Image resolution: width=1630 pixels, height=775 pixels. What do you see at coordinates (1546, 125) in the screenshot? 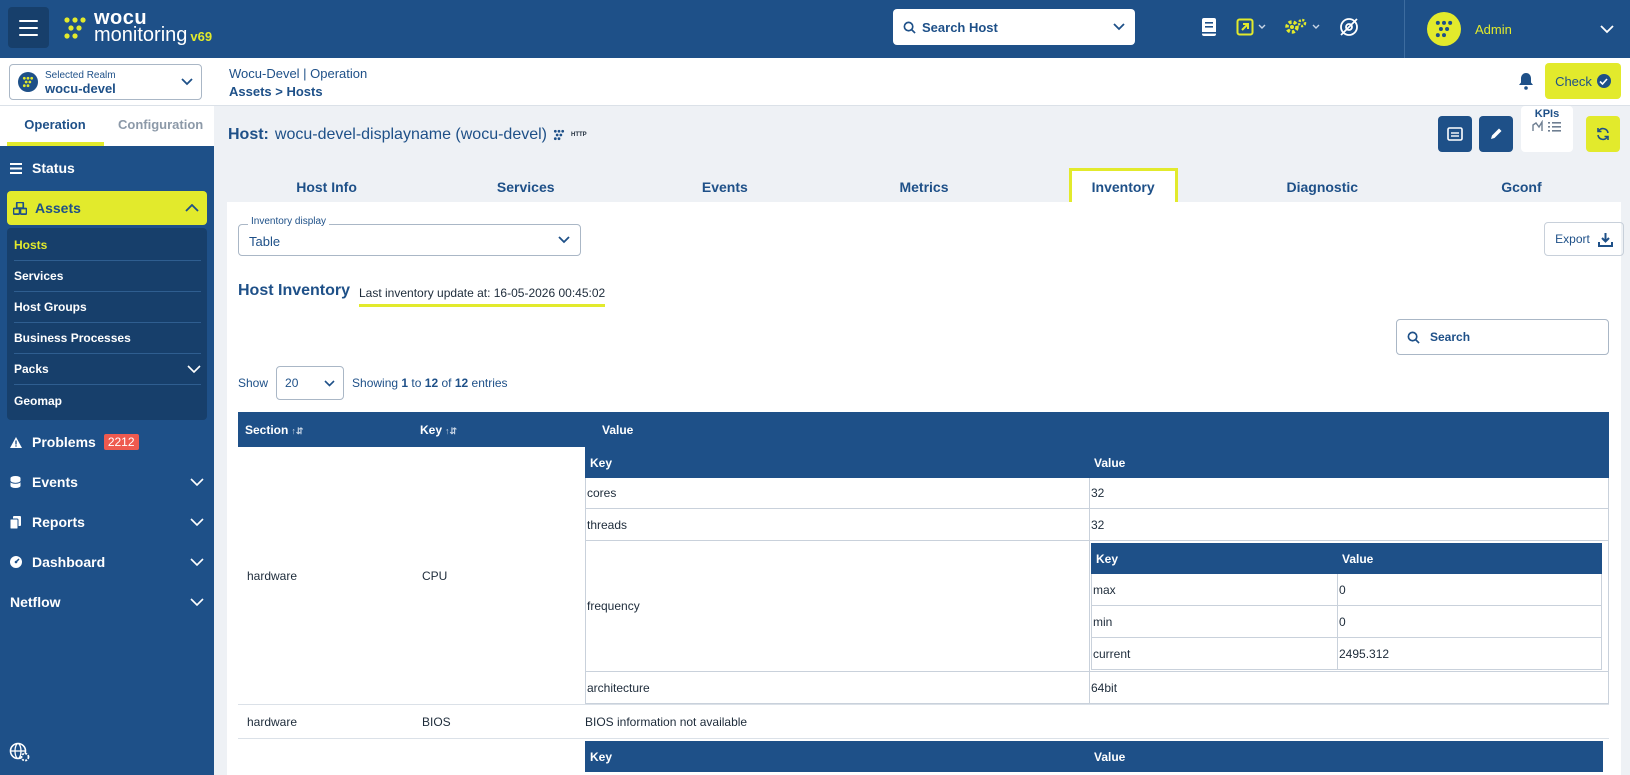
I see `kpi-chart-icon` at bounding box center [1546, 125].